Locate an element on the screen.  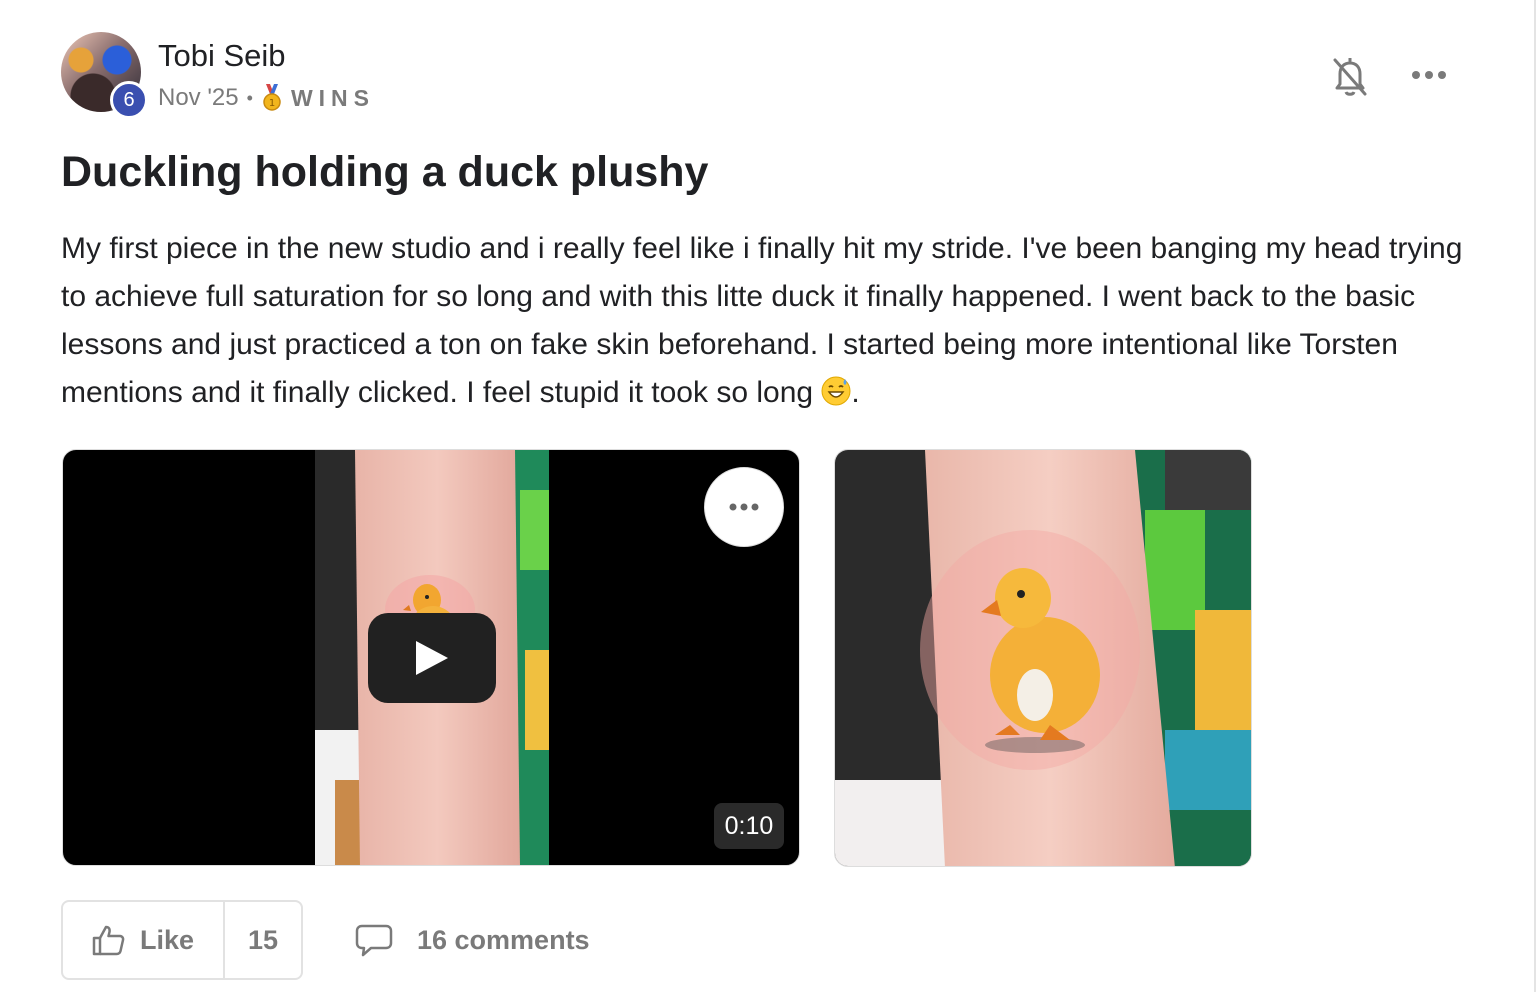
like-label: Like is located at coordinates (167, 939).